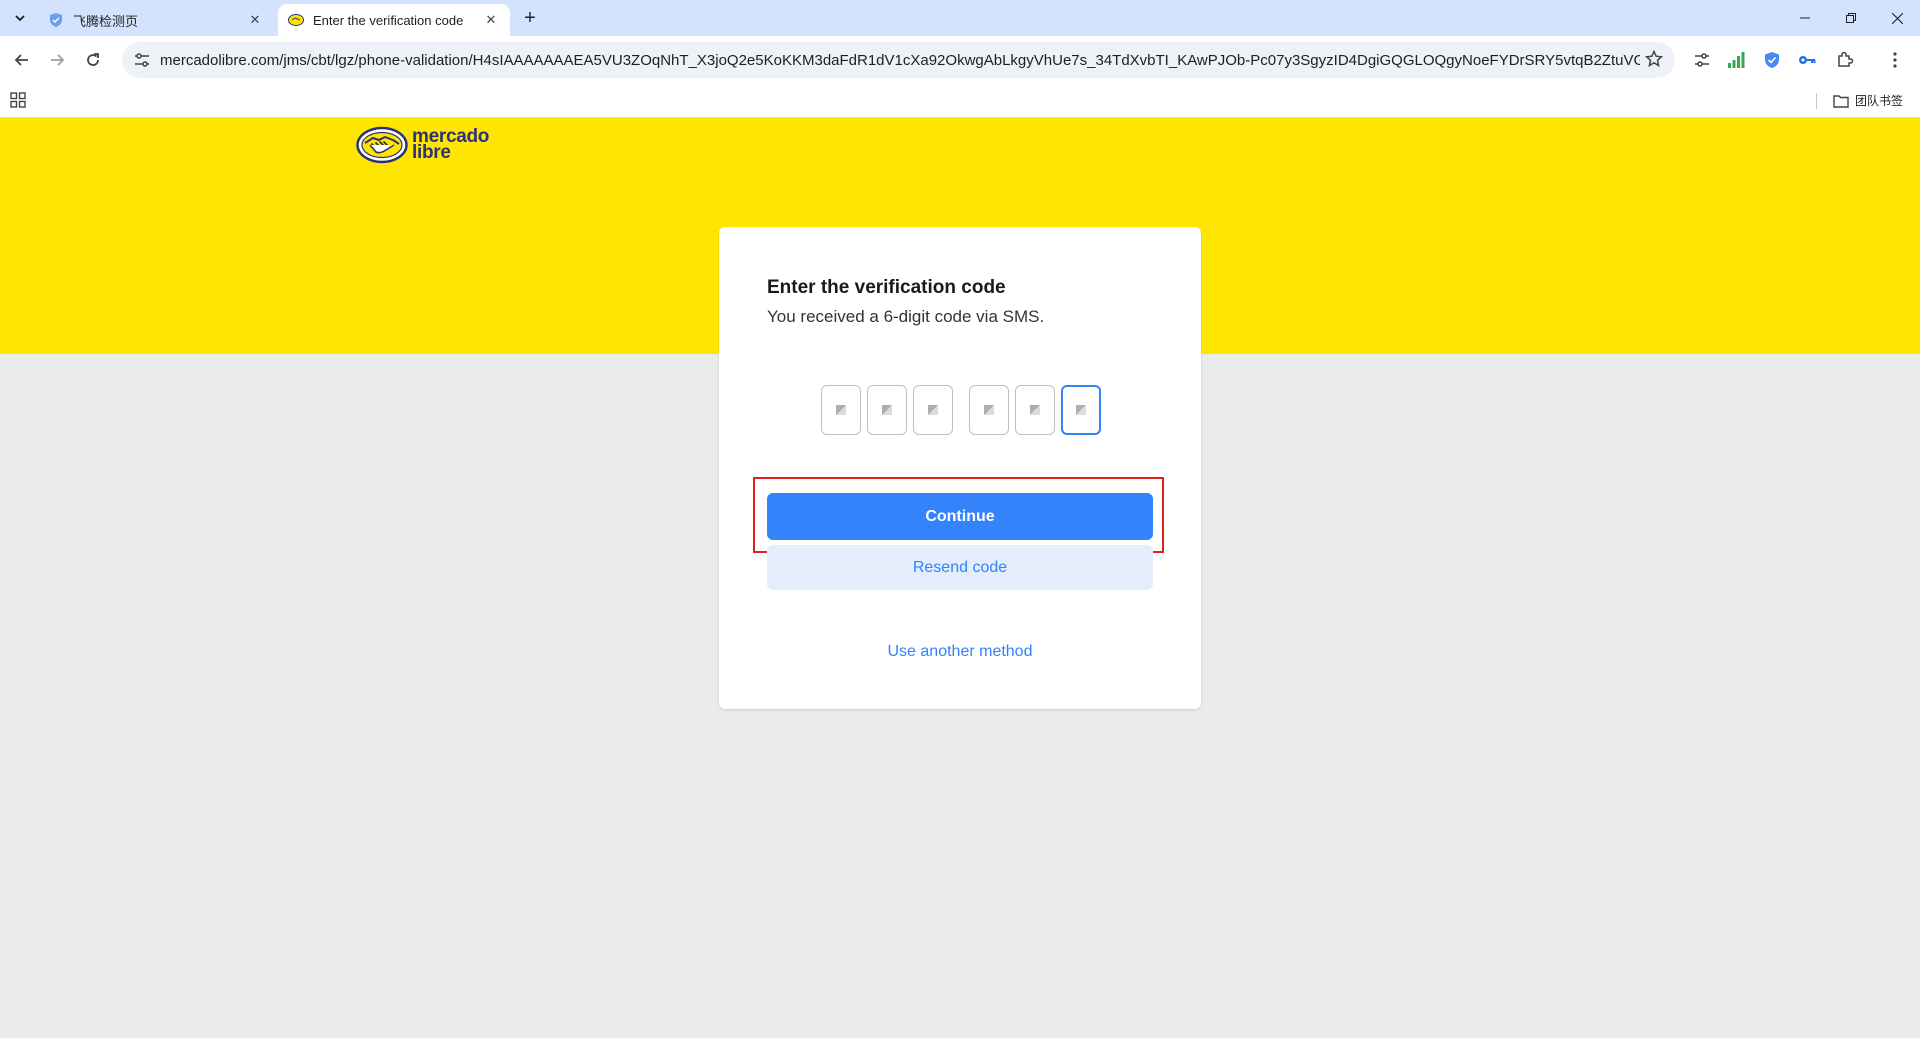 The height and width of the screenshot is (1038, 1920). What do you see at coordinates (431, 152) in the screenshot?
I see `logo-word-libre: libre` at bounding box center [431, 152].